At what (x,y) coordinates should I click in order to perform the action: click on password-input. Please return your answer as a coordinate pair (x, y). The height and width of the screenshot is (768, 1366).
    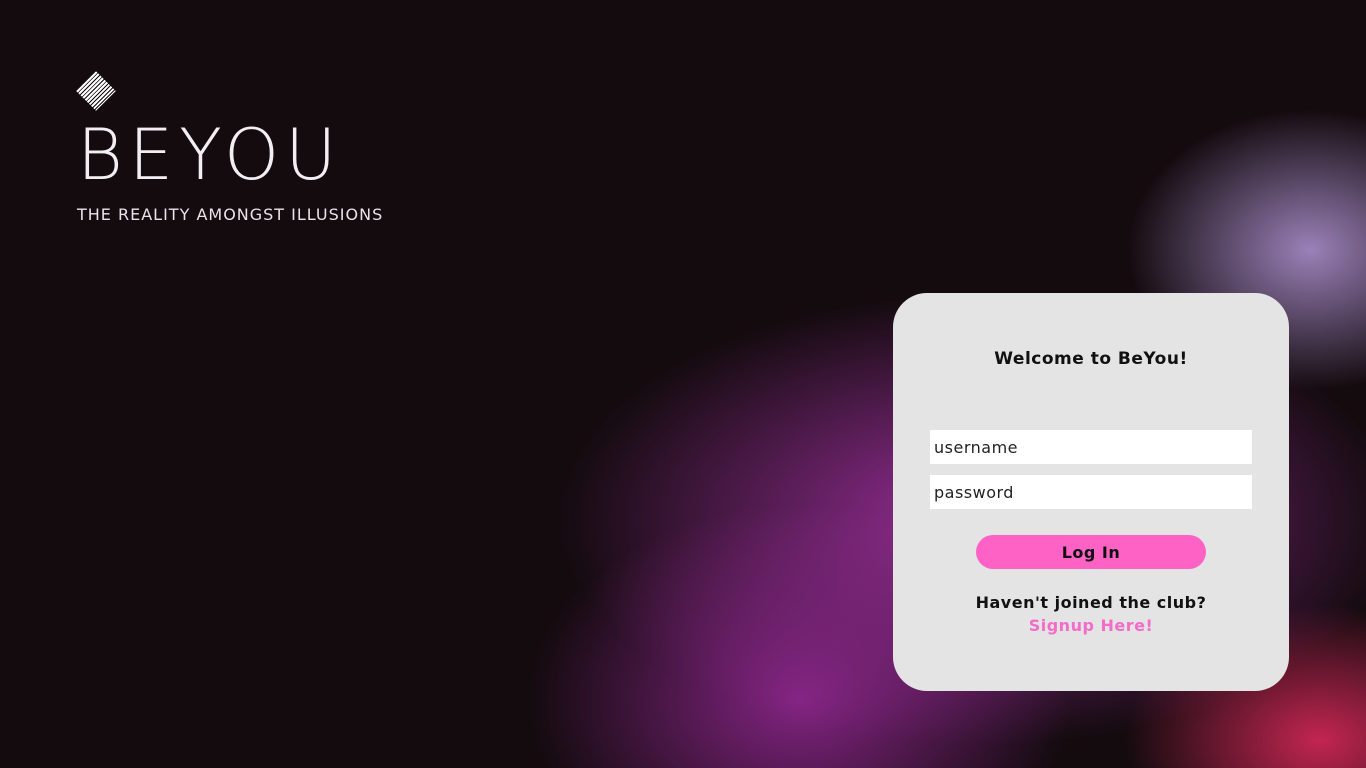
    Looking at the image, I should click on (1091, 492).